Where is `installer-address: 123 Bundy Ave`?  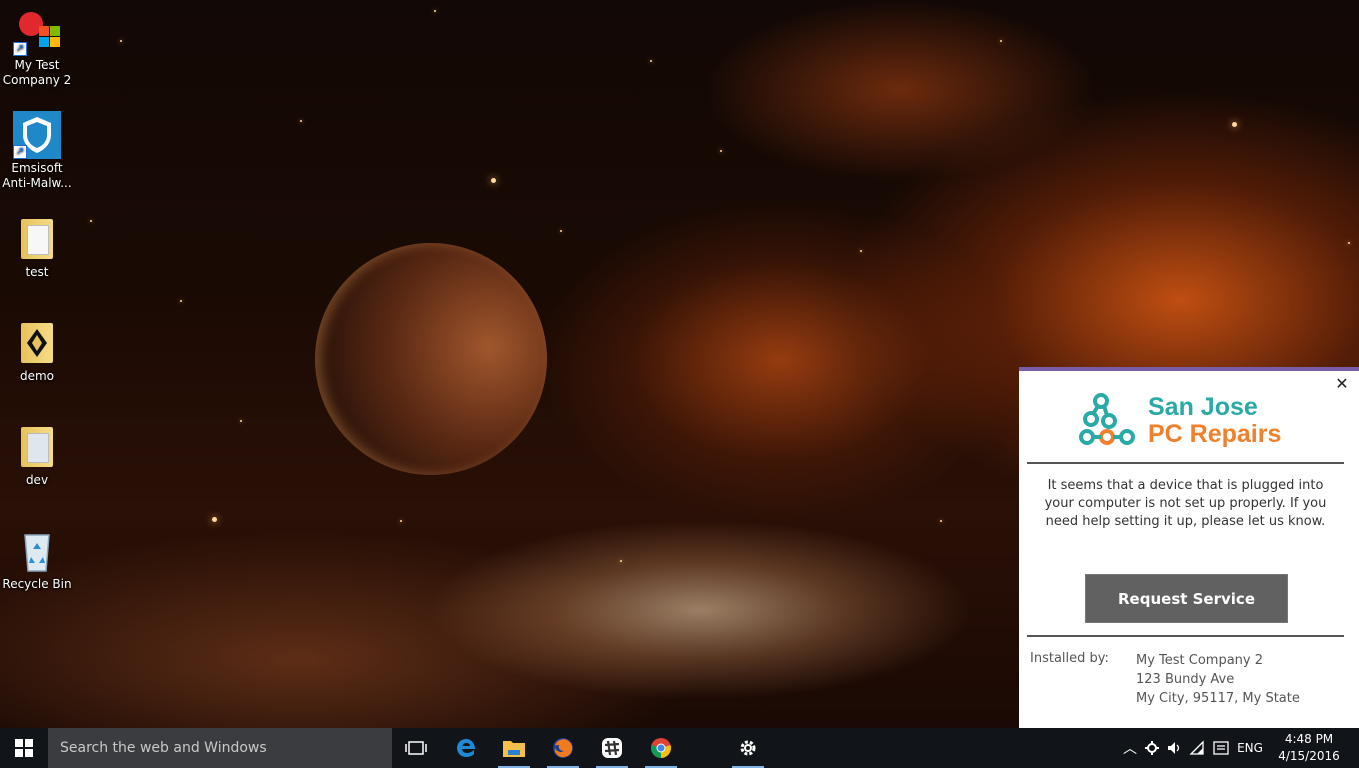
installer-address: 123 Bundy Ave is located at coordinates (1185, 679).